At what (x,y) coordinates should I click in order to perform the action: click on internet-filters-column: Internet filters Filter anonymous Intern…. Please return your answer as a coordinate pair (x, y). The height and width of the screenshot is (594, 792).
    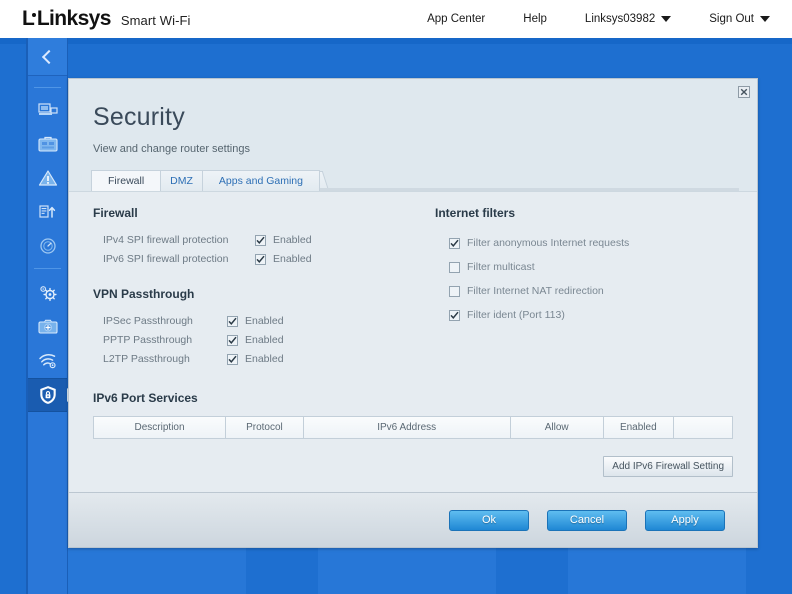
    Looking at the image, I should click on (578, 287).